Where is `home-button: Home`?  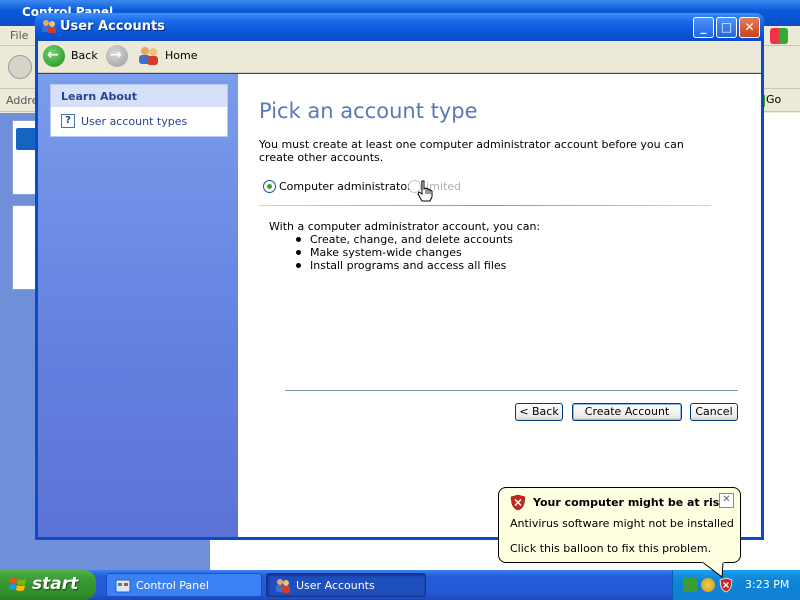
home-button: Home is located at coordinates (168, 56).